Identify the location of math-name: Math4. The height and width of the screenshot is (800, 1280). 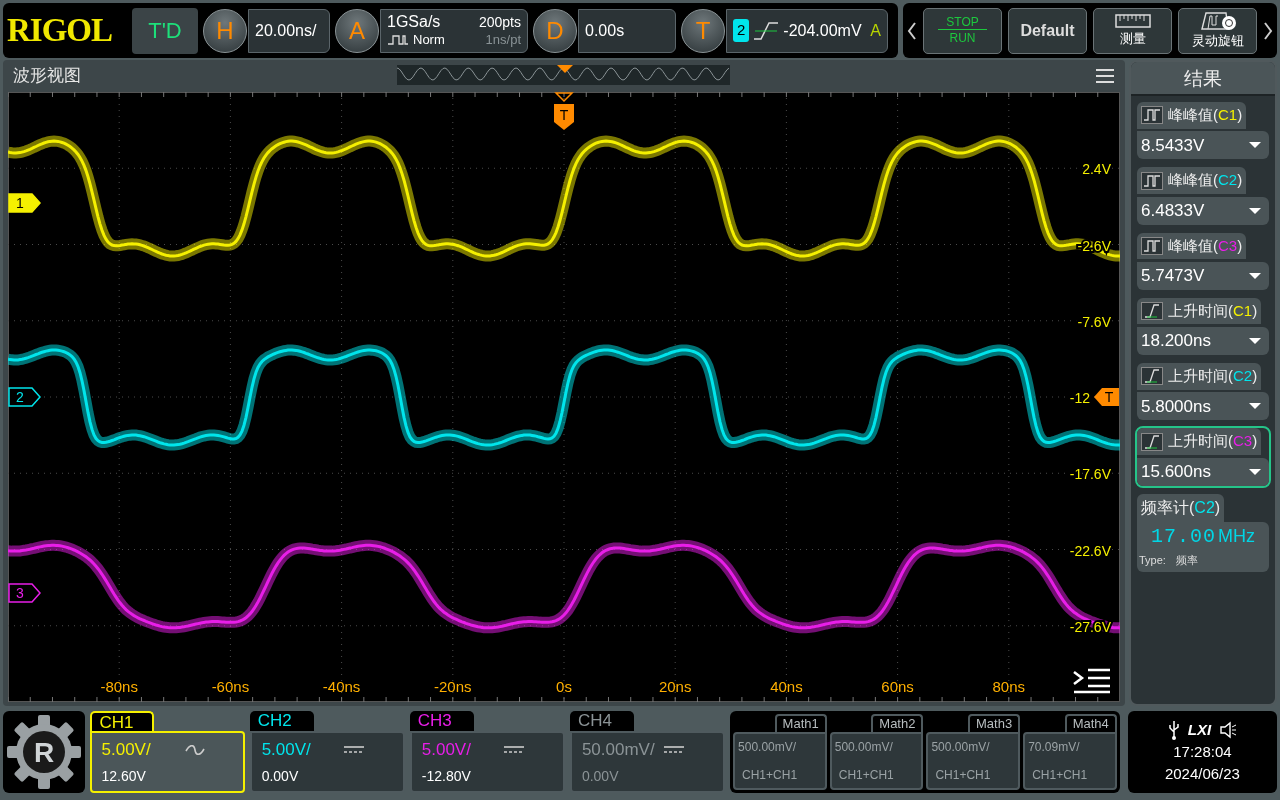
(1090, 723).